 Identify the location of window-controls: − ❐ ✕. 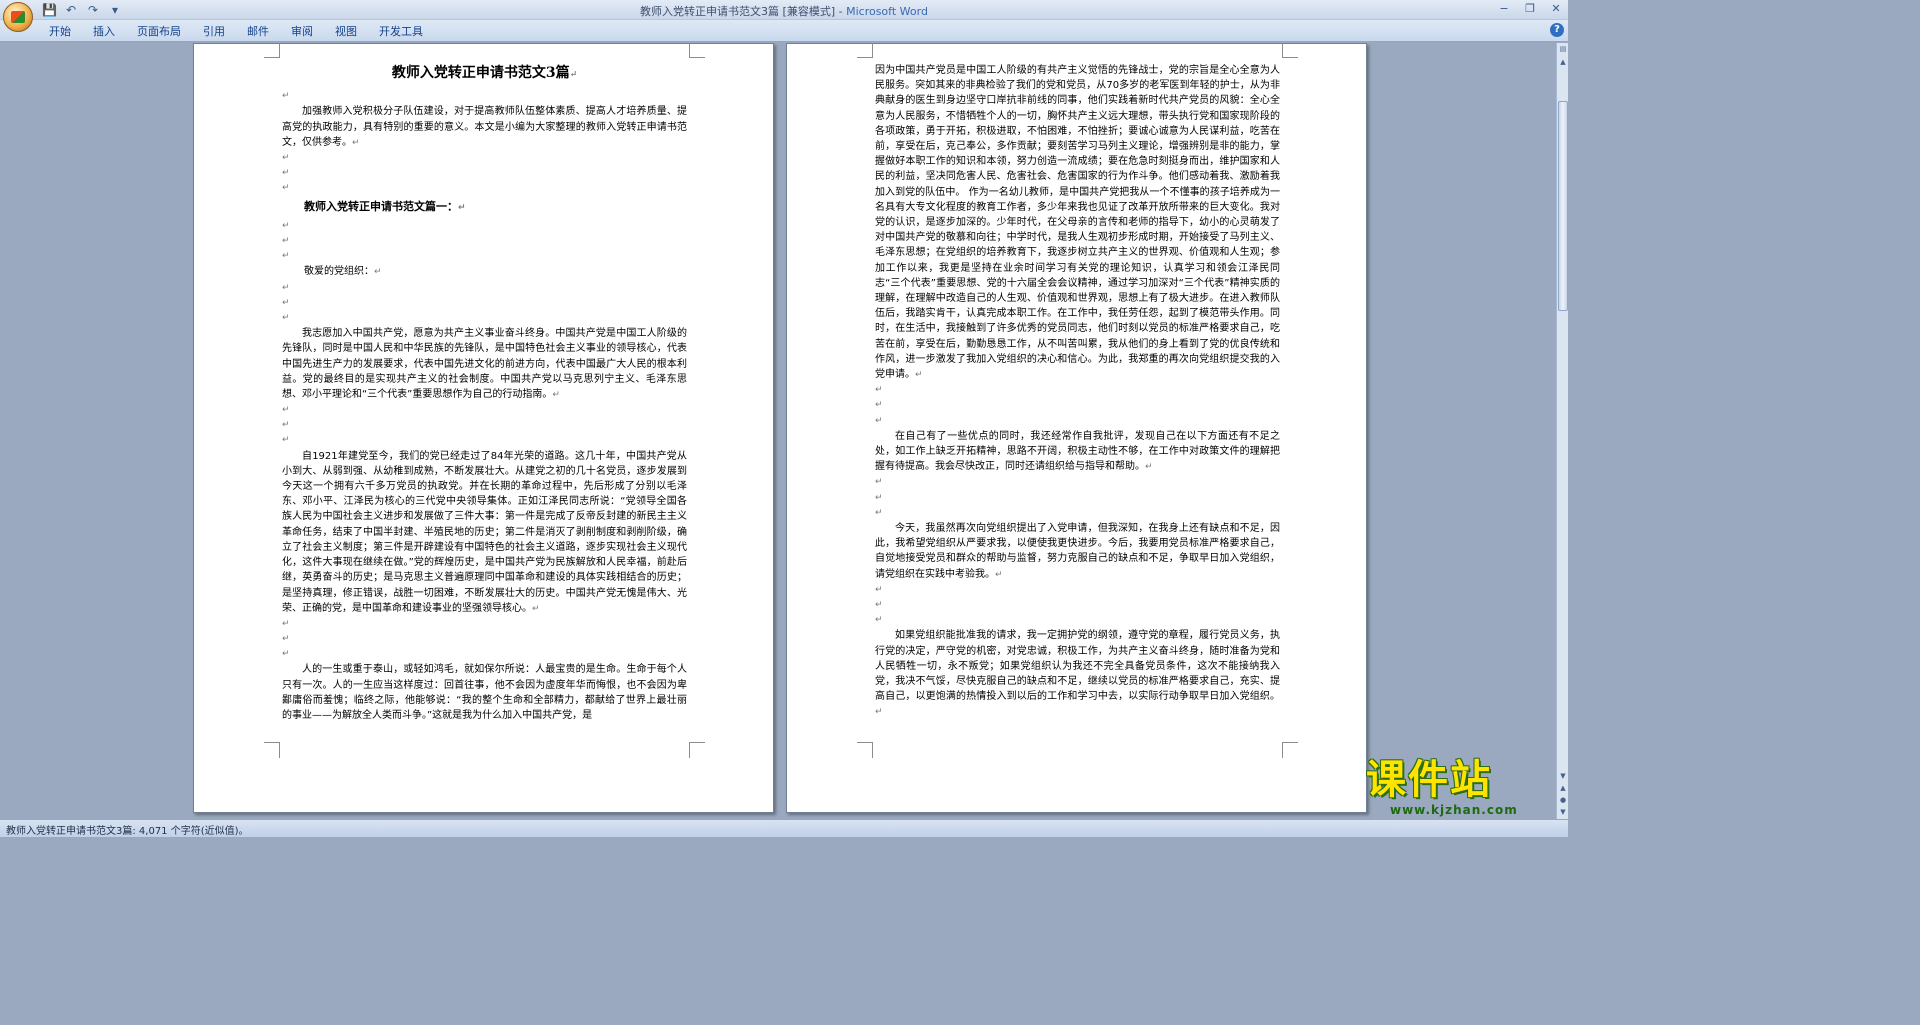
(1530, 9).